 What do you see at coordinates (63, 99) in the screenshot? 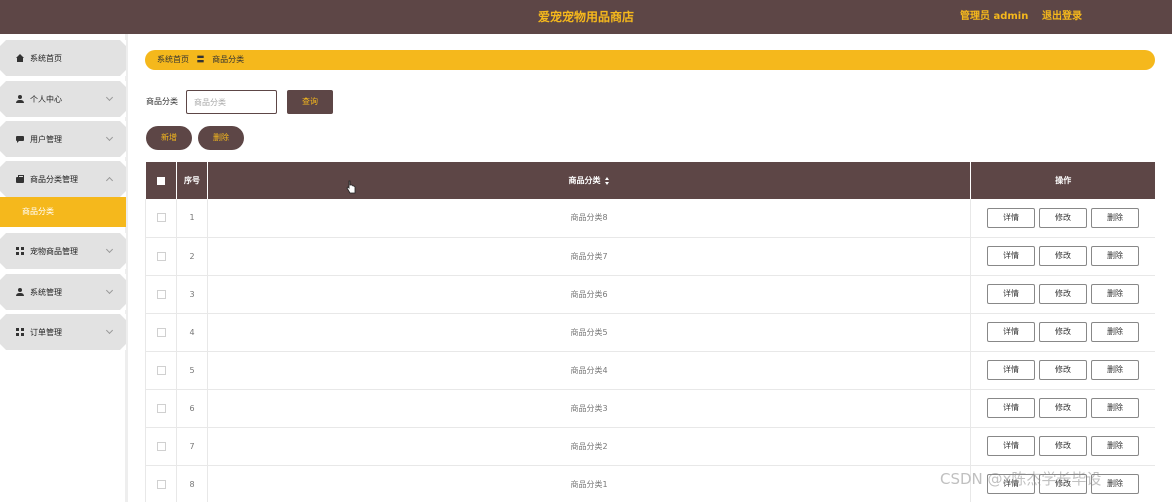
I see `sidebar-item-personal-center: 个人中心` at bounding box center [63, 99].